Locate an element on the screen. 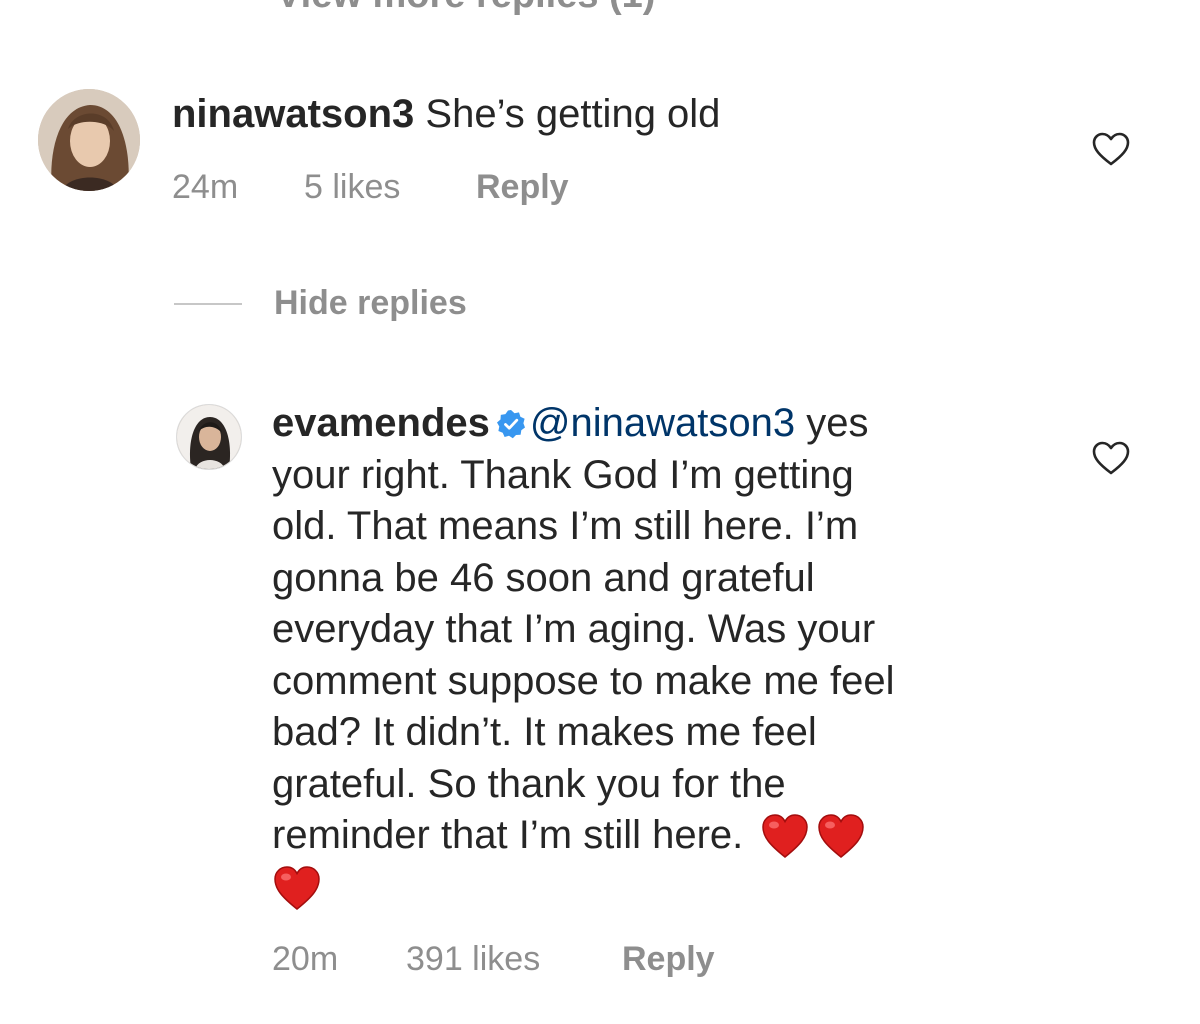  reply-line: comment suppose to make me feel is located at coordinates (583, 680).